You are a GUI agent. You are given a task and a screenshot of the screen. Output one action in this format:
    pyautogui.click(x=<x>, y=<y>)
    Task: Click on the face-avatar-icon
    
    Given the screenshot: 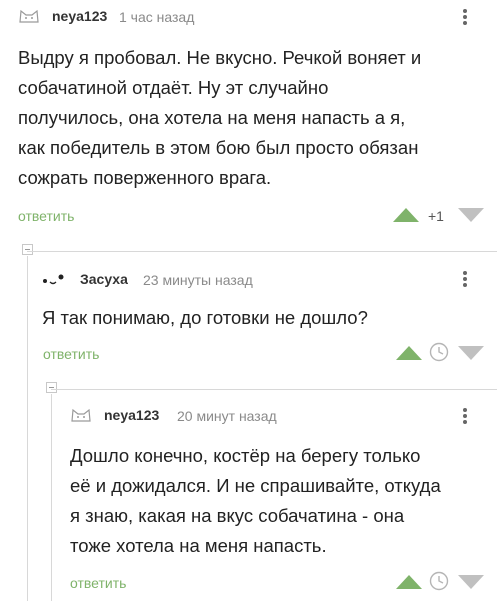 What is the action you would take?
    pyautogui.click(x=53, y=279)
    